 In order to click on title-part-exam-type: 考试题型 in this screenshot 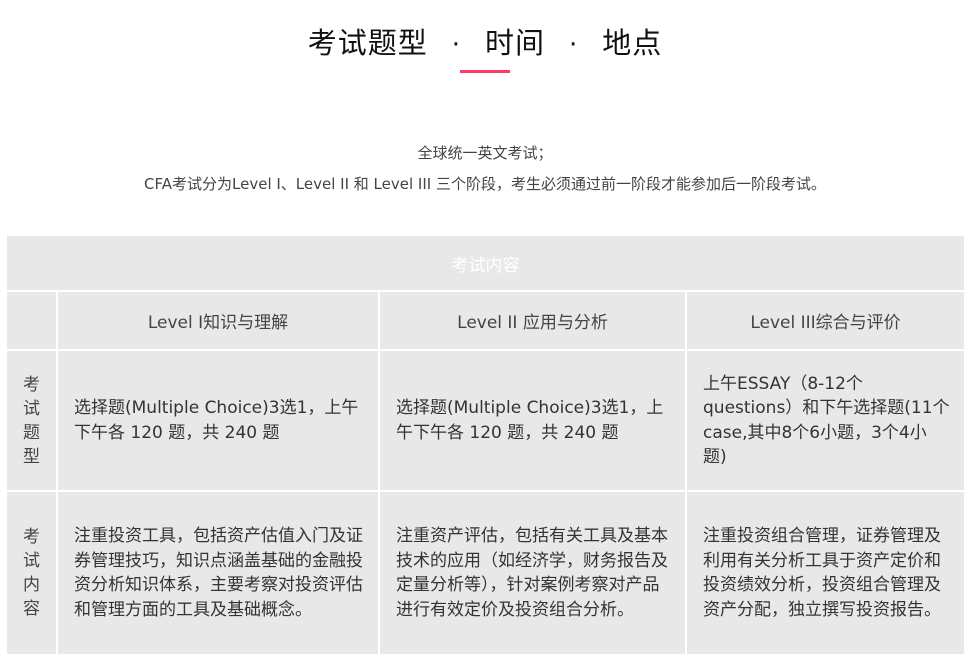, I will do `click(367, 43)`.